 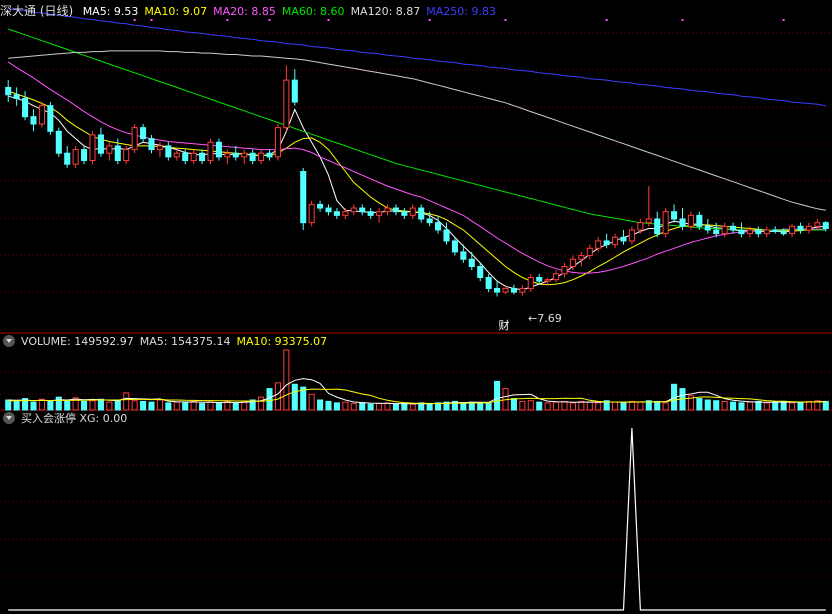 I want to click on ma-legend-item-4: MA120: 8.87, so click(x=385, y=11).